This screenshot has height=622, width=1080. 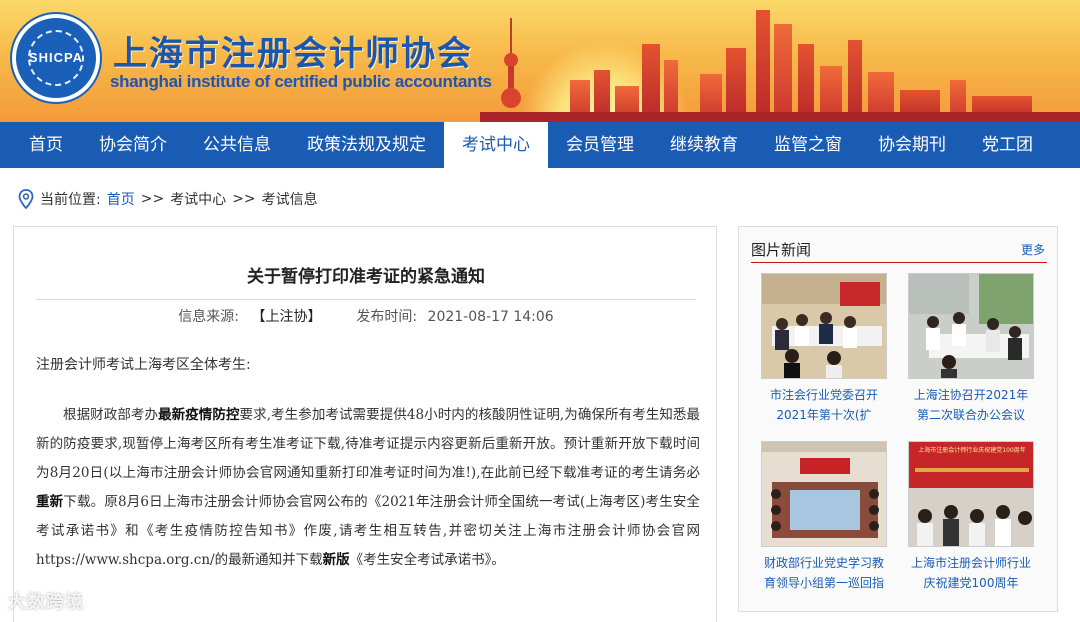 What do you see at coordinates (111, 415) in the screenshot?
I see `body-text-1: 根据财政部考办` at bounding box center [111, 415].